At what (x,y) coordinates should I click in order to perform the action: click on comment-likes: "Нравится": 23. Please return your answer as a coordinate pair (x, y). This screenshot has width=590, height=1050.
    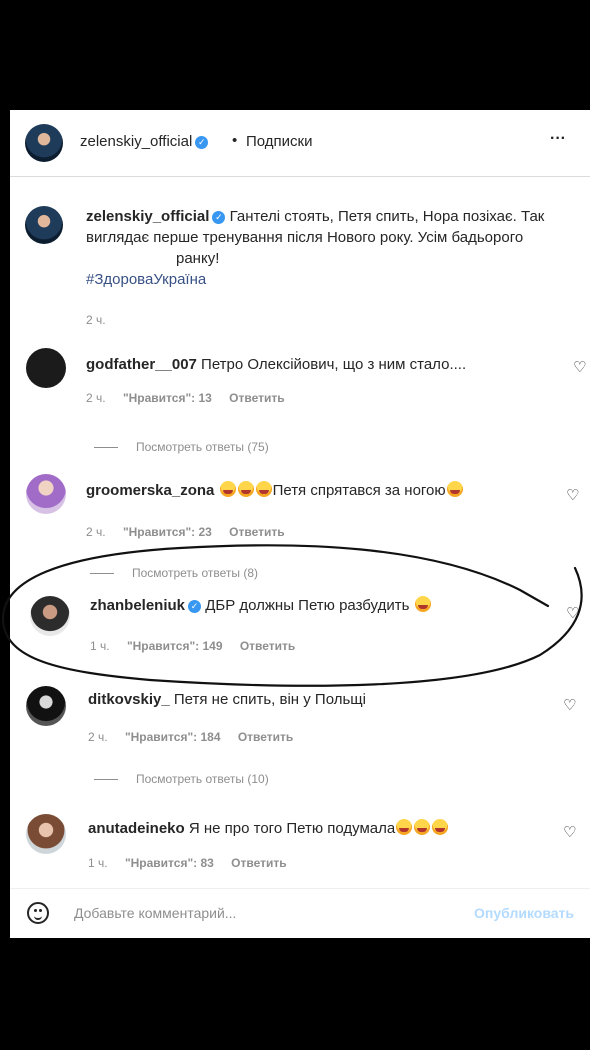
    Looking at the image, I should click on (167, 532).